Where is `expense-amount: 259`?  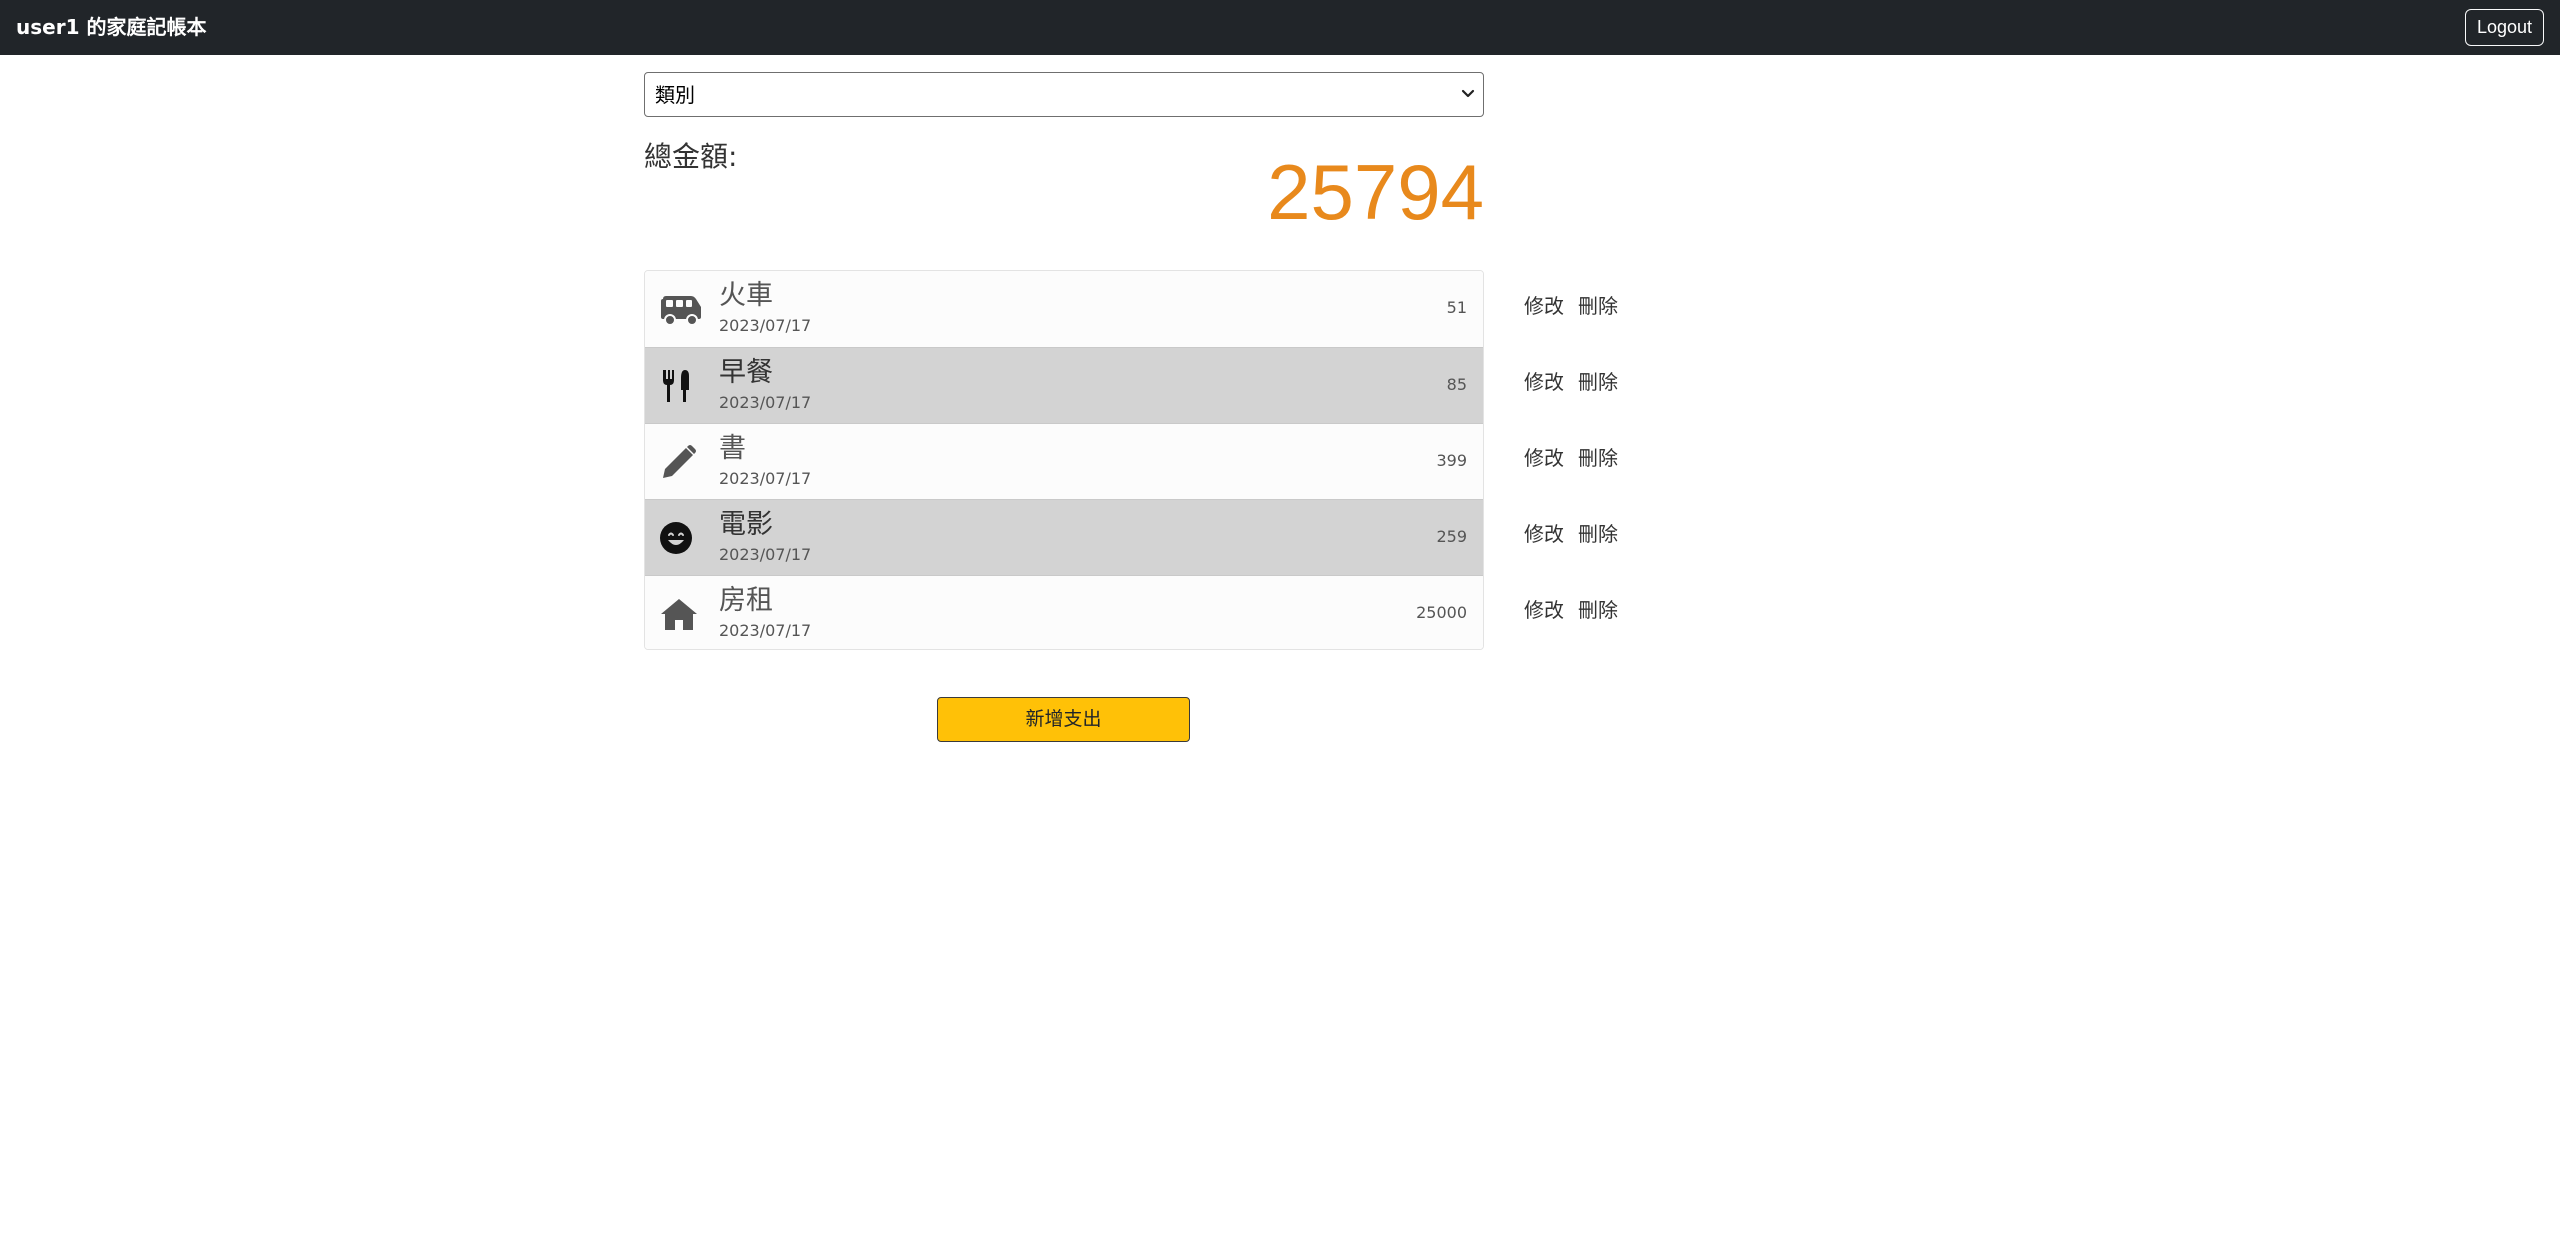
expense-amount: 259 is located at coordinates (1451, 536).